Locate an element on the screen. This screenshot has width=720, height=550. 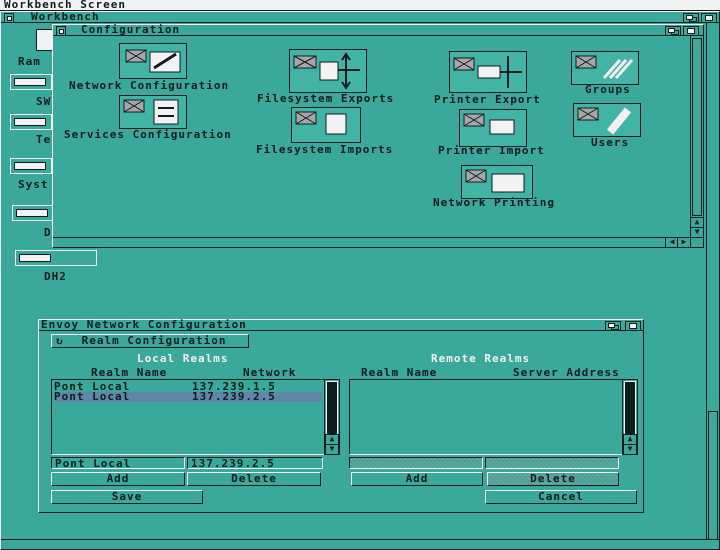
config-horizontal-scrollbar: ◀ ▶ is located at coordinates (372, 242).